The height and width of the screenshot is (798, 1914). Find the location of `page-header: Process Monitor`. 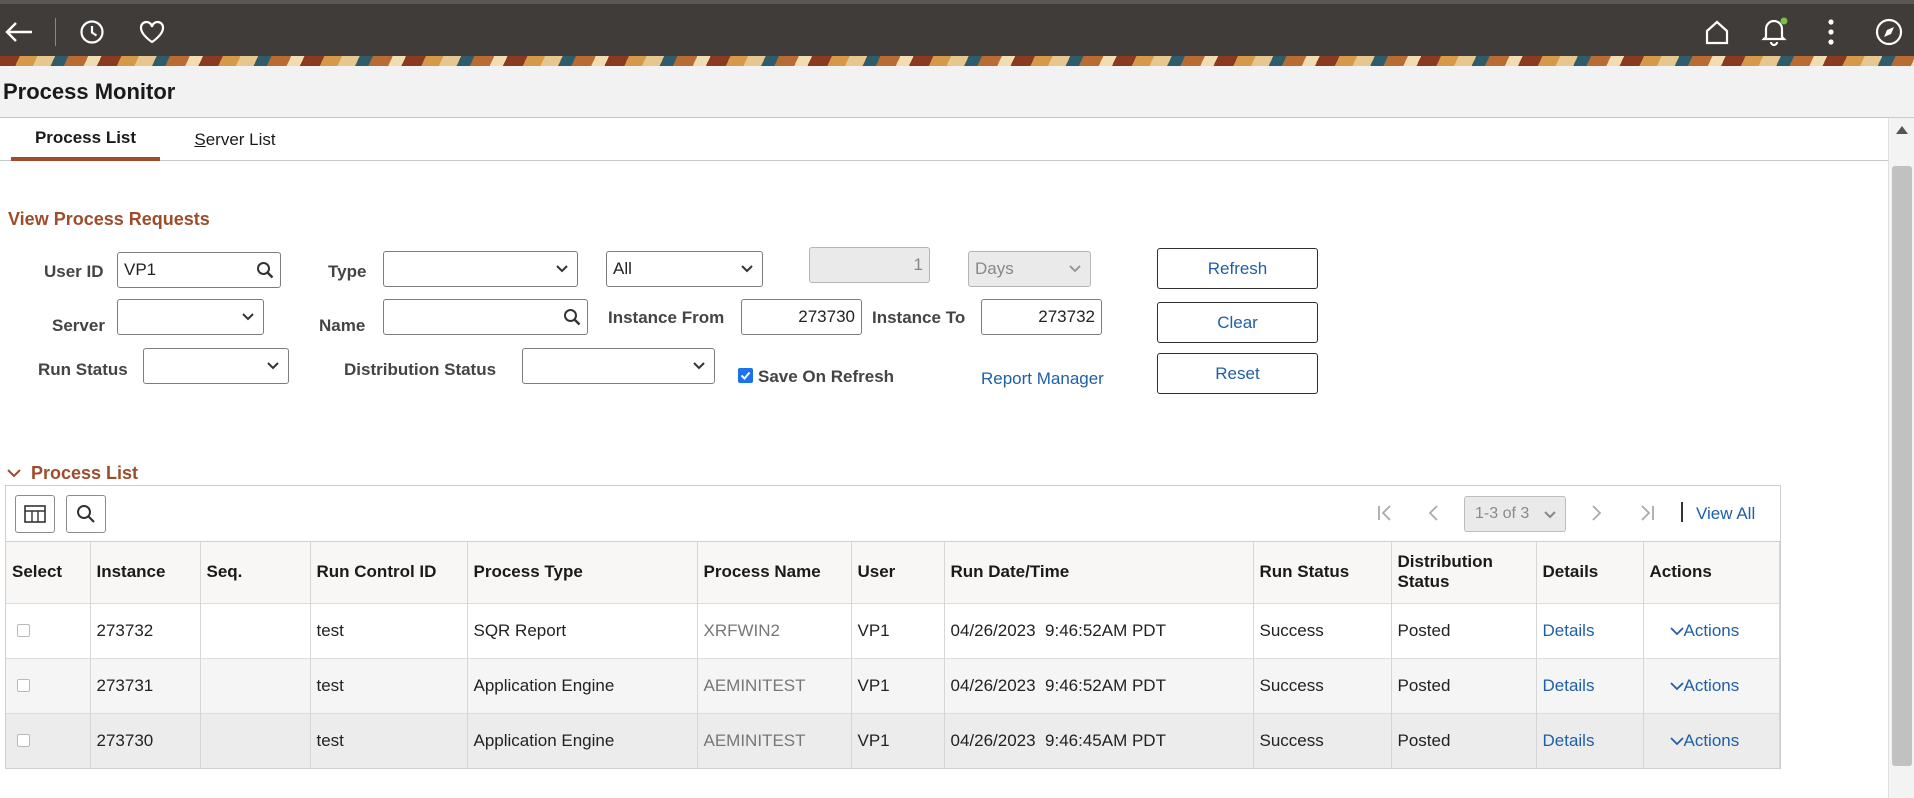

page-header: Process Monitor is located at coordinates (957, 92).